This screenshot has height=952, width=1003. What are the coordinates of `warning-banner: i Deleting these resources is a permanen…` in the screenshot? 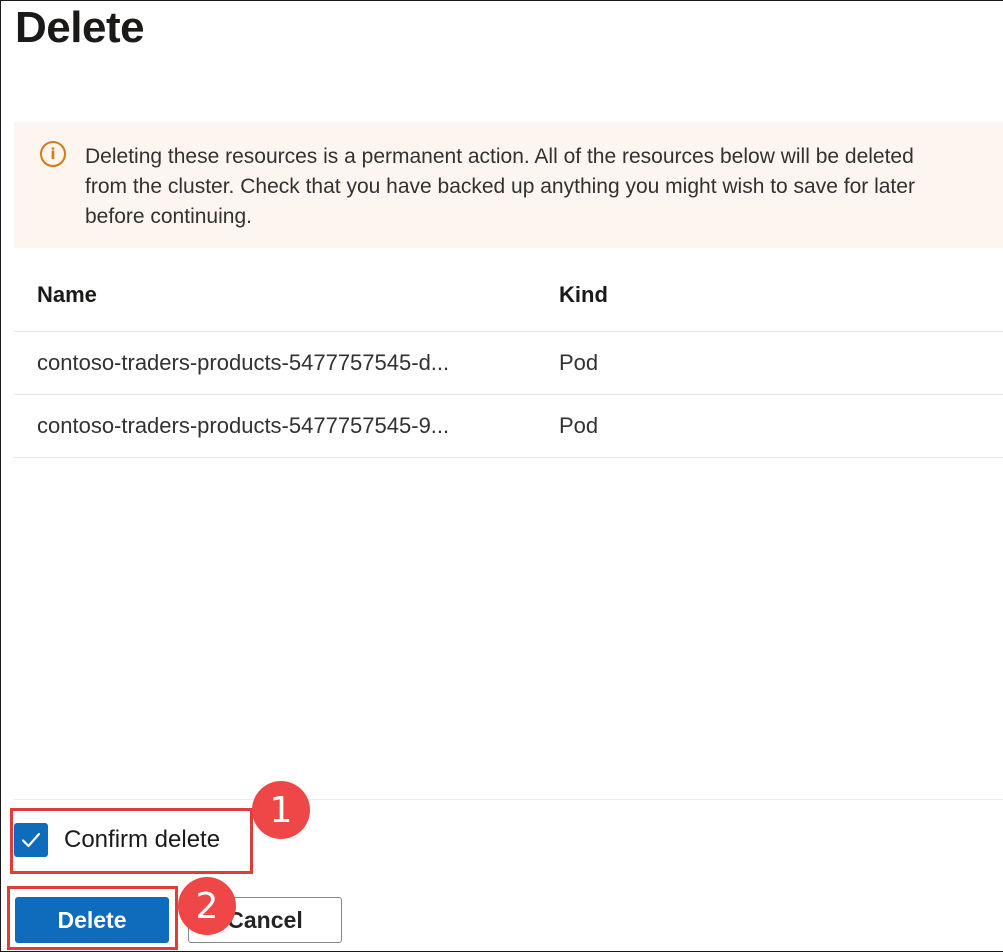 It's located at (508, 185).